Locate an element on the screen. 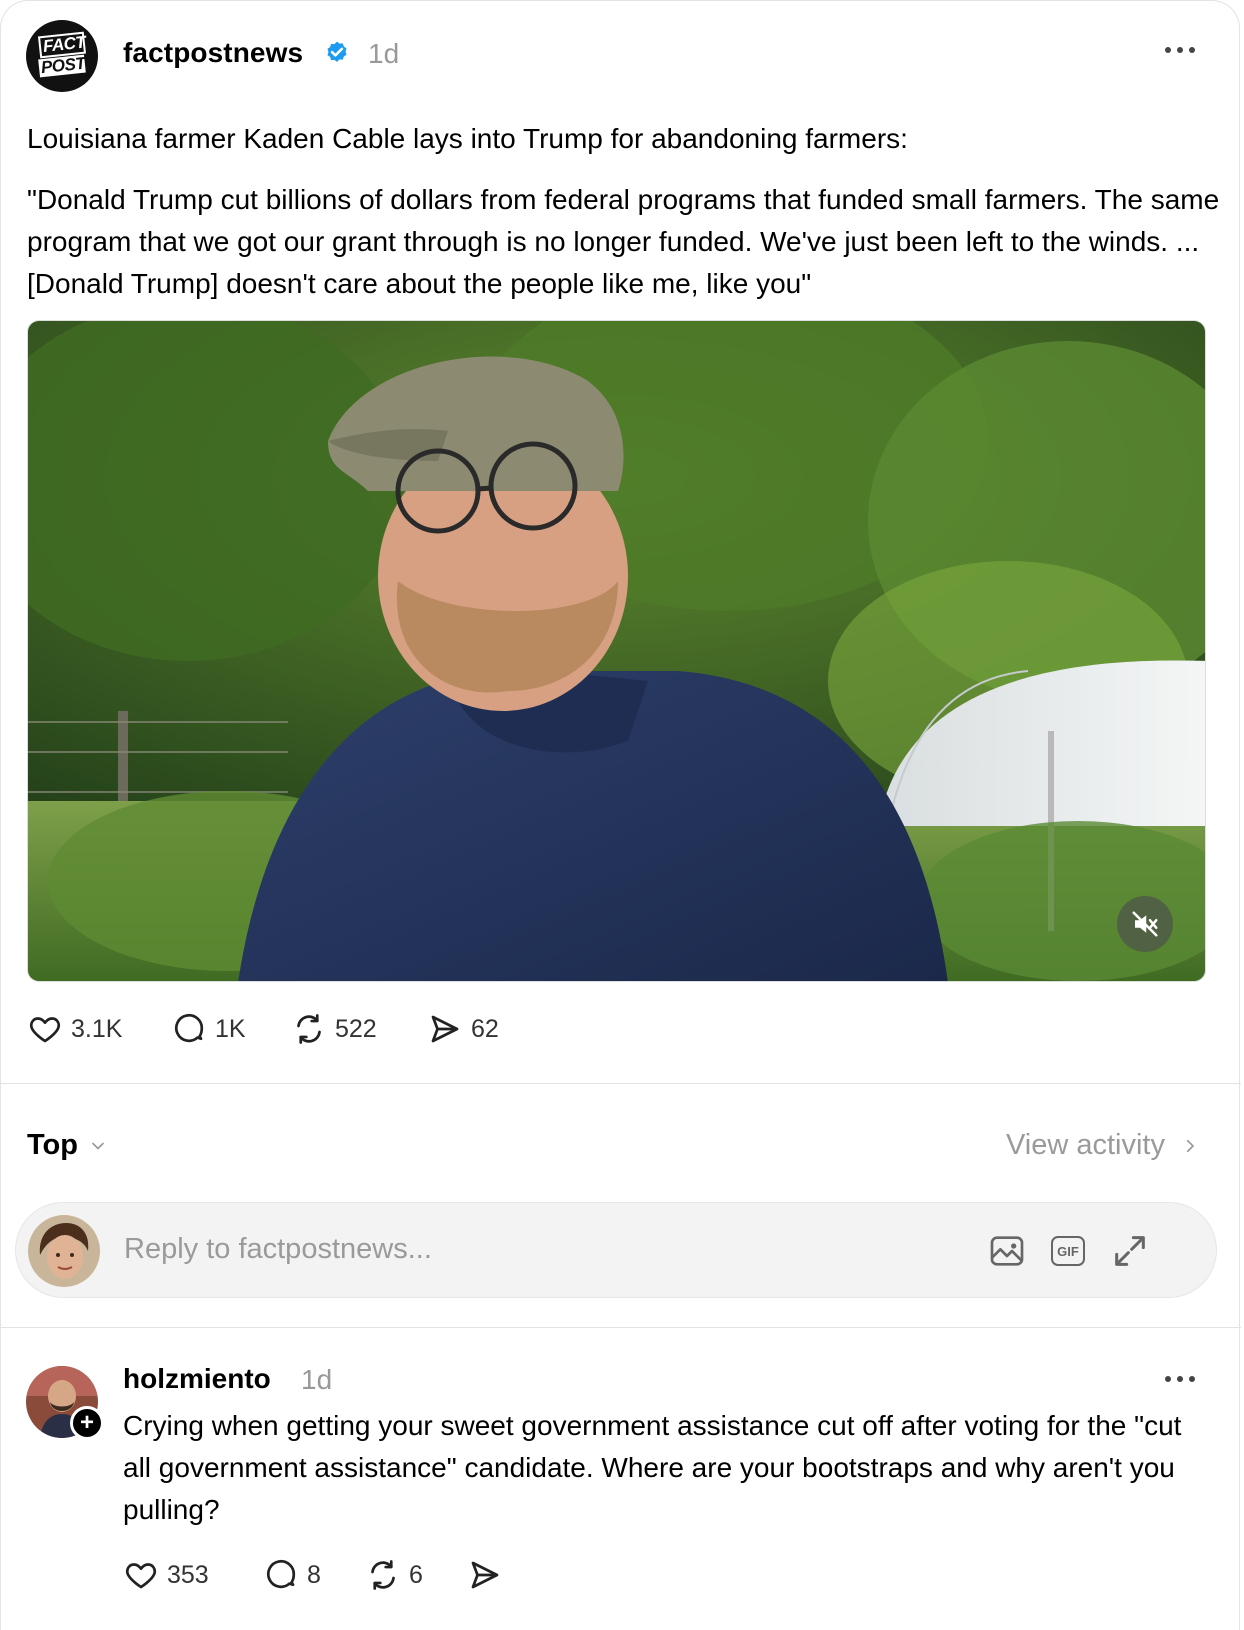 The height and width of the screenshot is (1630, 1244). verified-badge-icon is located at coordinates (337, 51).